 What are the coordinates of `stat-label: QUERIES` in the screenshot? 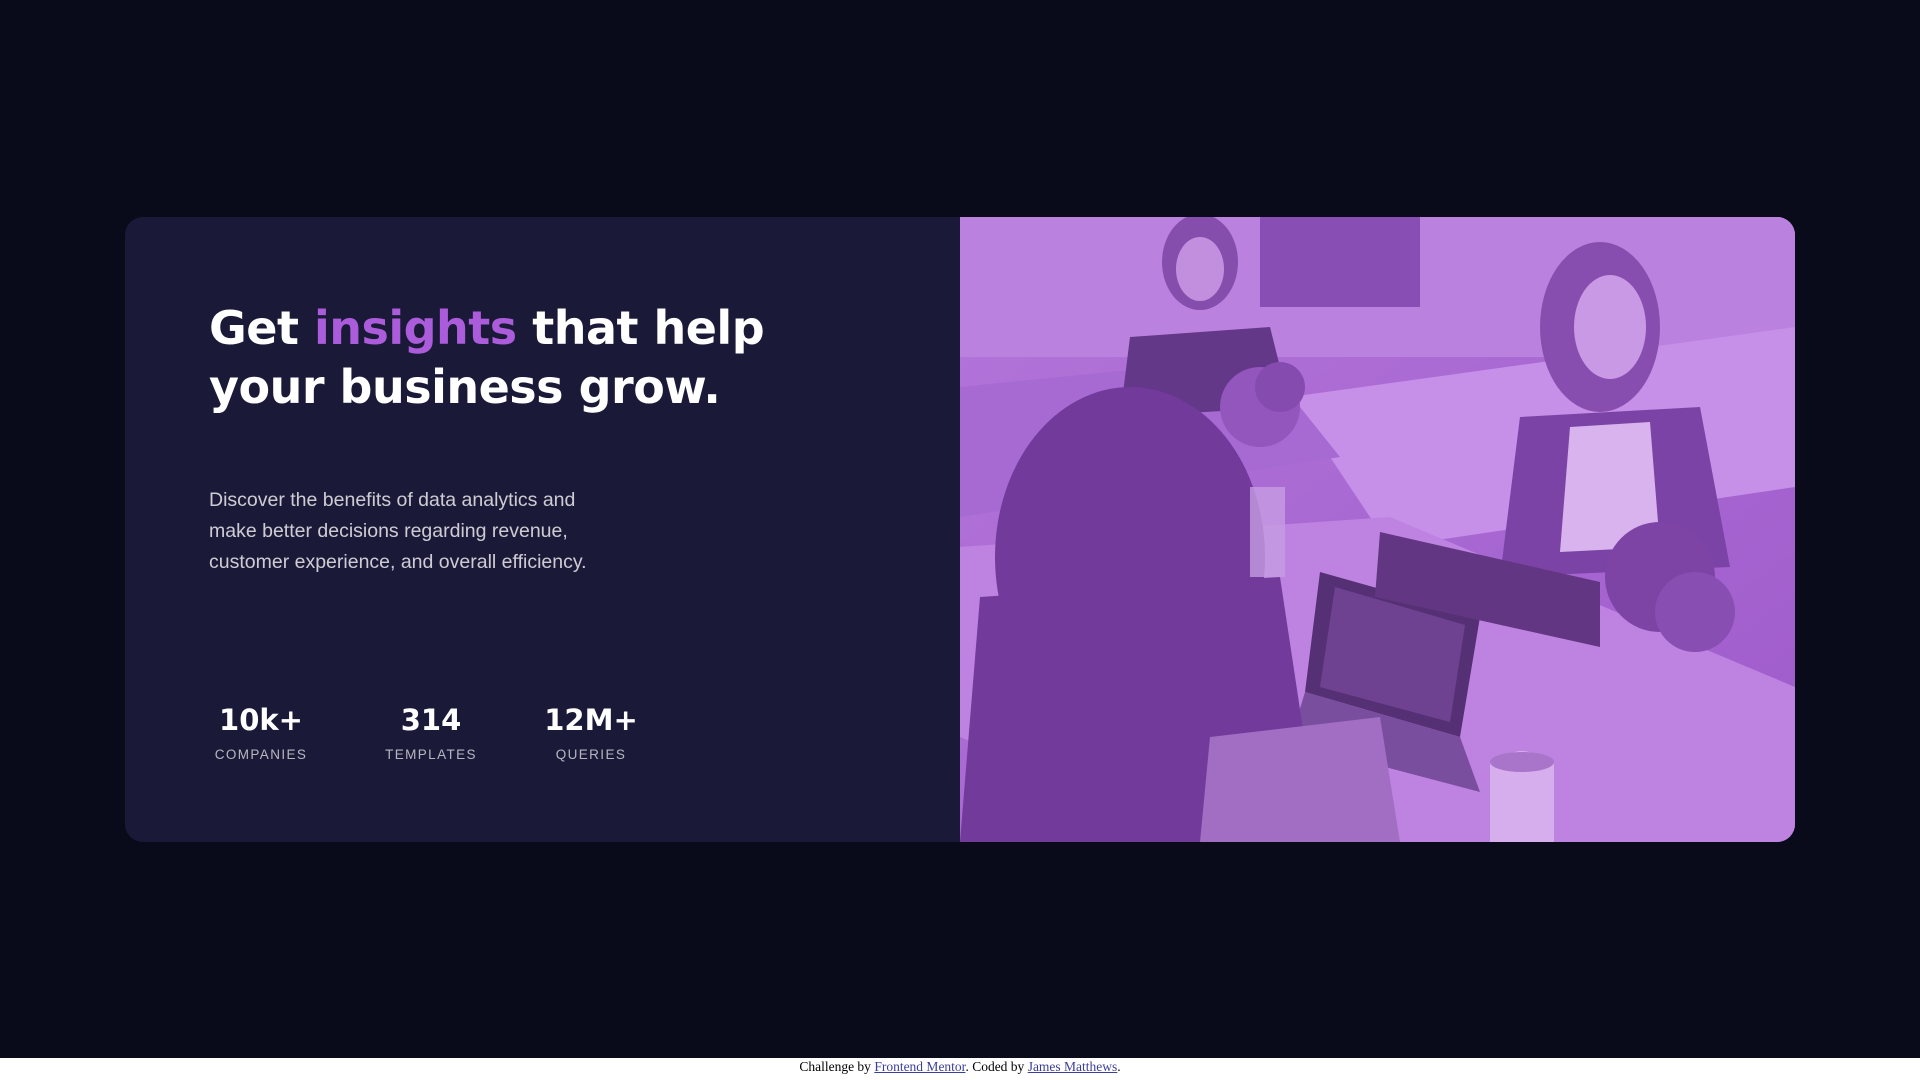 It's located at (591, 754).